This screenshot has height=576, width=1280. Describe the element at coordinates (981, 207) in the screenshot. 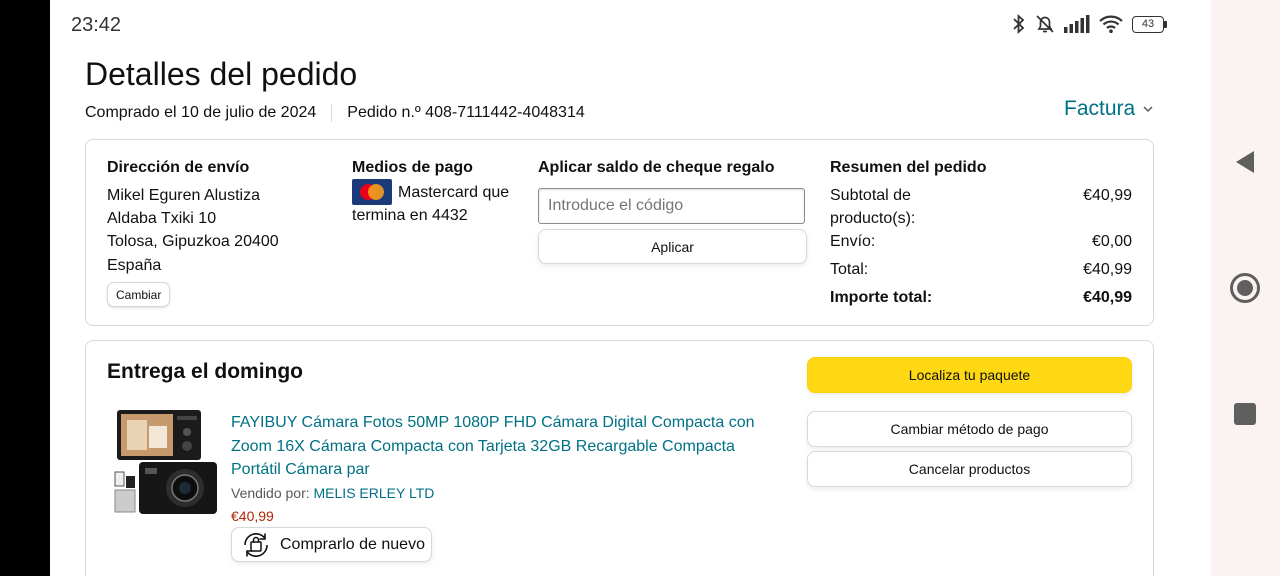

I see `summary-row-subtotal: Subtotal de producto(s): €40,99` at that location.